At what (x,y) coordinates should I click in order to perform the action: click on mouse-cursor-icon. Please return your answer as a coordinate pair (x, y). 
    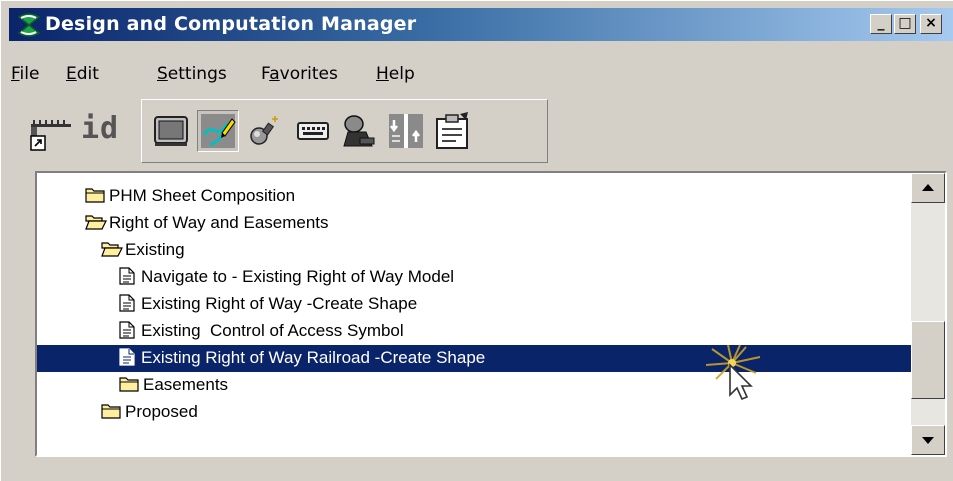
    Looking at the image, I should click on (733, 372).